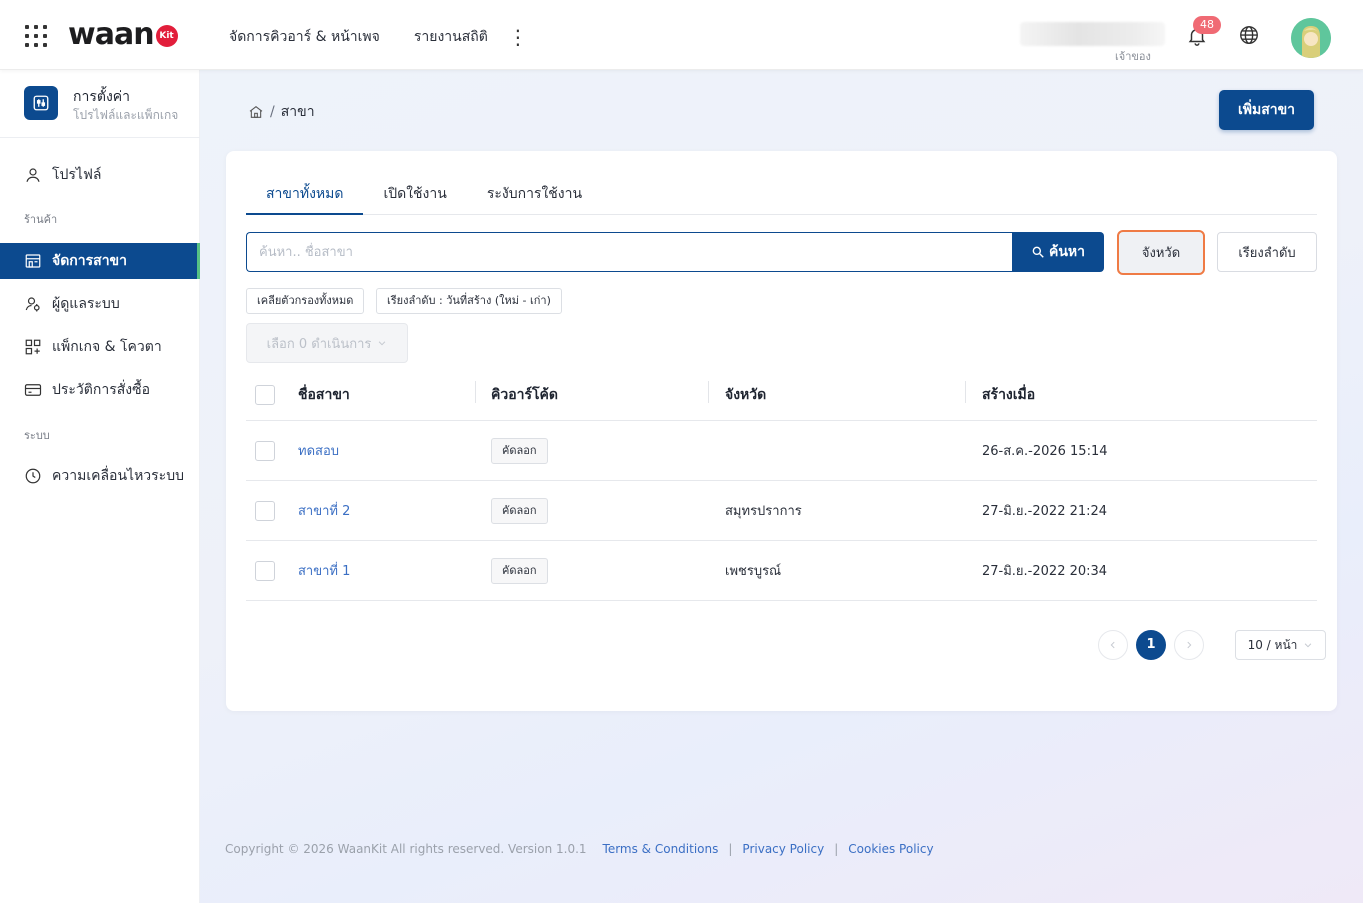 The width and height of the screenshot is (1363, 903). Describe the element at coordinates (1212, 645) in the screenshot. I see `pagination: 1 10 / หน้า` at that location.